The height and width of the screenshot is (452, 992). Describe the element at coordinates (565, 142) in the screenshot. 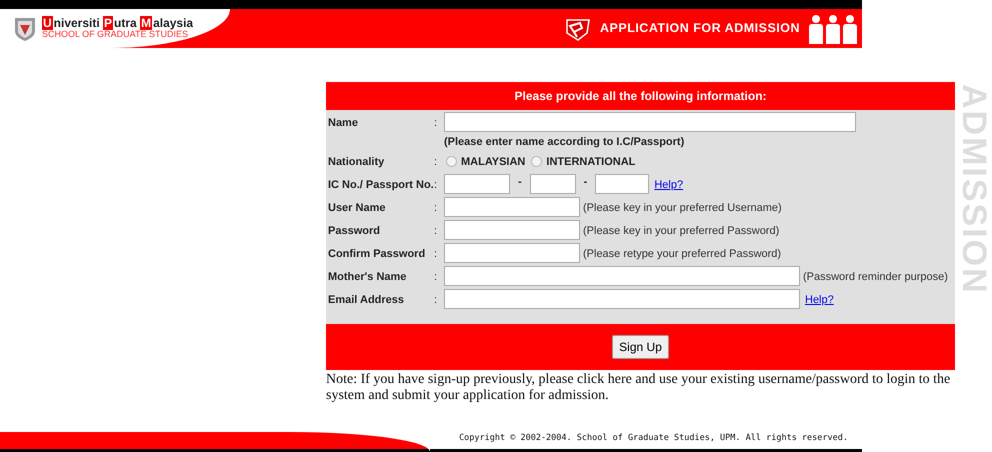

I see `hint-text: (Please enter name according to I.C/Passport)` at that location.